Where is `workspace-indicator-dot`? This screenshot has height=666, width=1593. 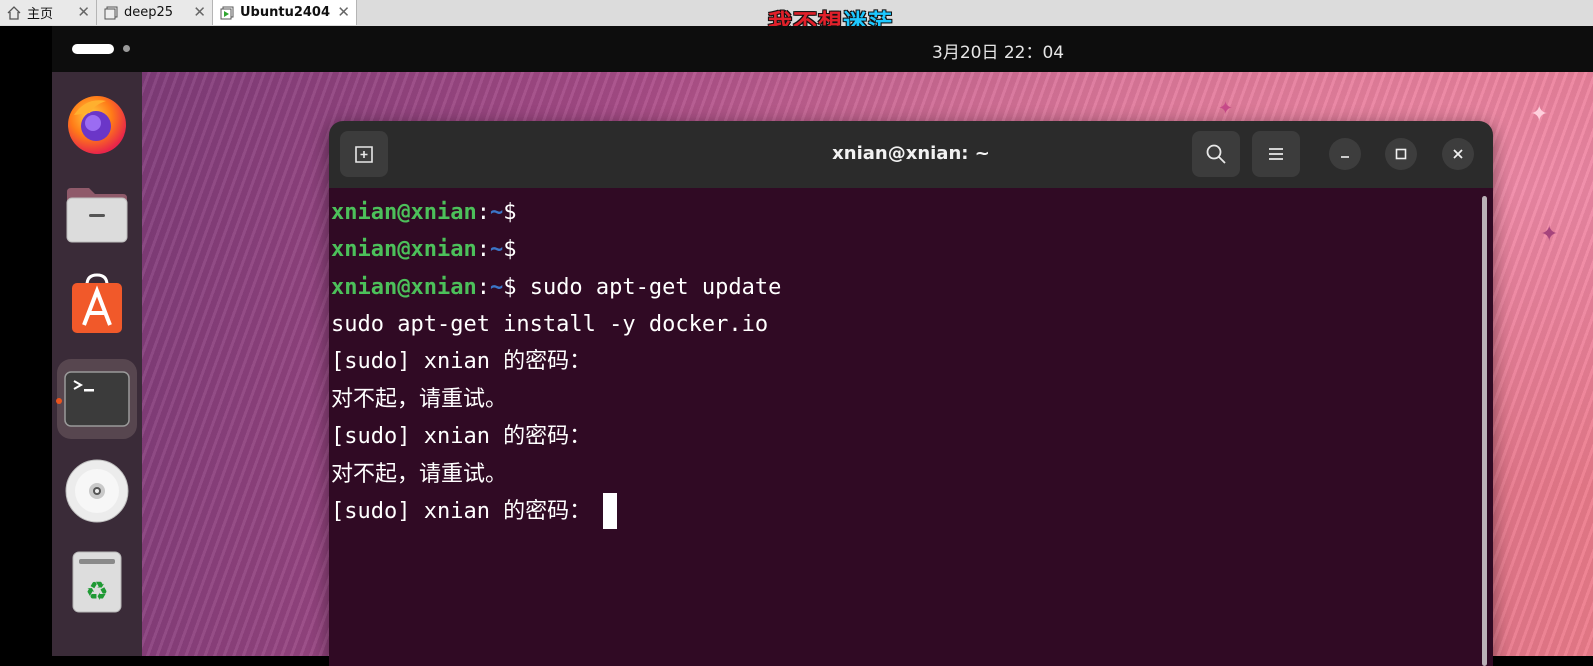
workspace-indicator-dot is located at coordinates (126, 48).